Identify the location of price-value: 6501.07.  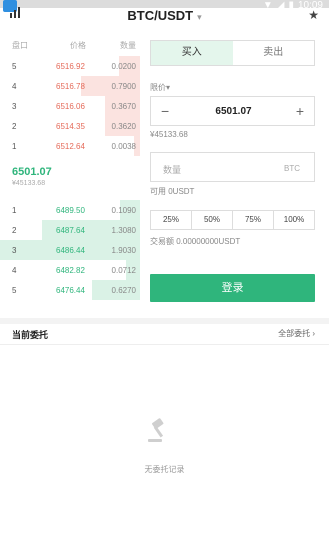
(233, 111).